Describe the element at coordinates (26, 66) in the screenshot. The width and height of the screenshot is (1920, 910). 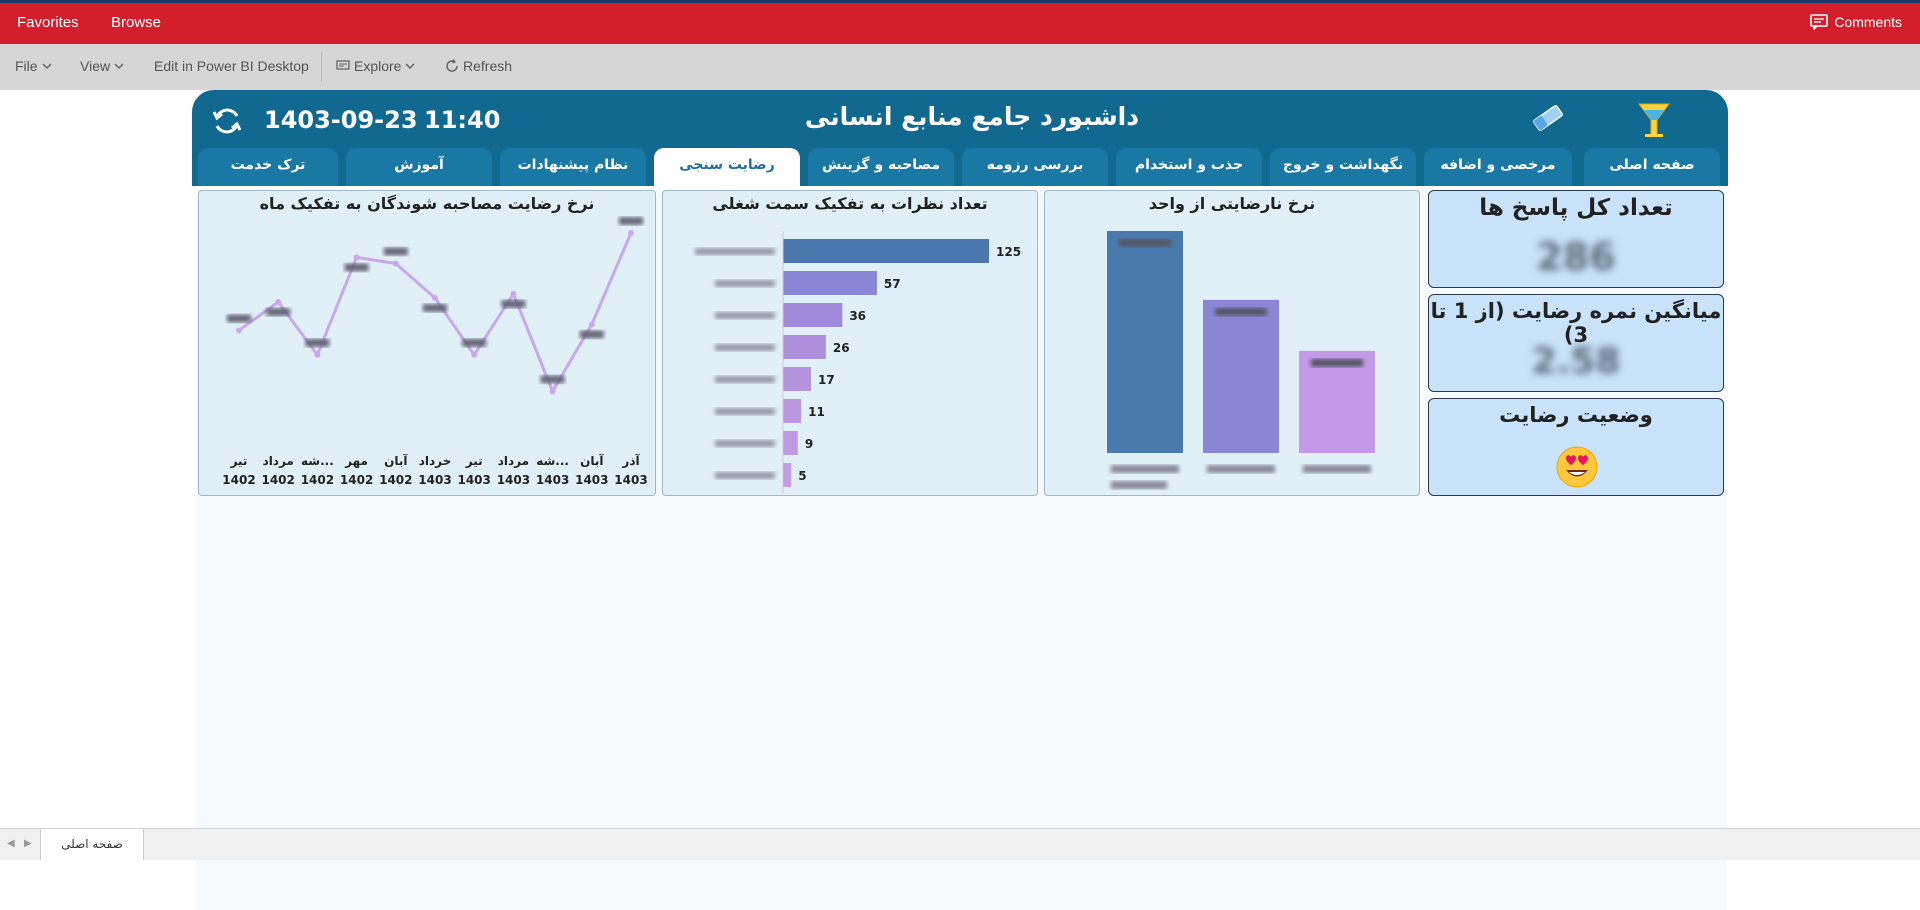
I see `file-label: File` at that location.